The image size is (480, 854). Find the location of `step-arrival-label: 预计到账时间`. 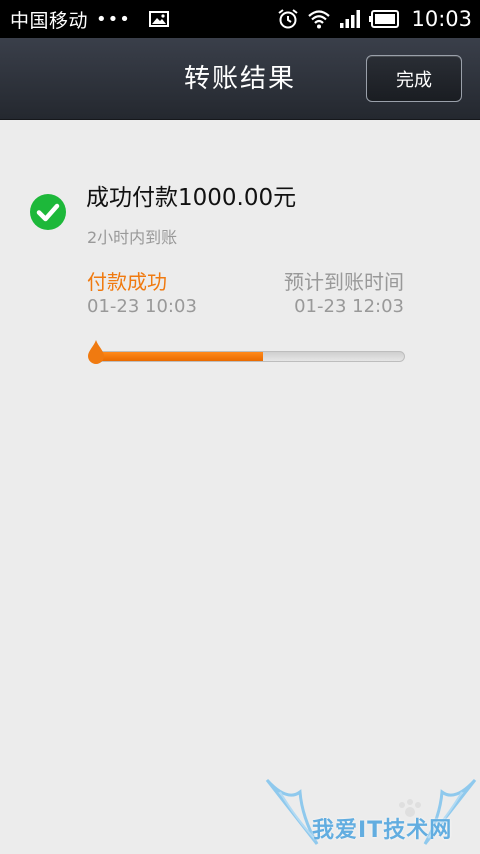

step-arrival-label: 预计到账时间 is located at coordinates (344, 282).